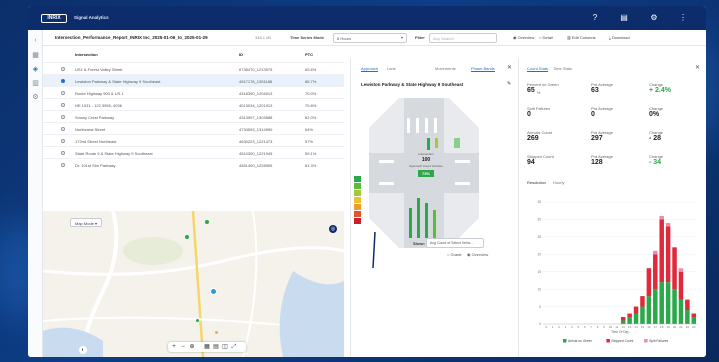 This screenshot has height=362, width=719. I want to click on fullscreen-icon: ⤢, so click(234, 347).